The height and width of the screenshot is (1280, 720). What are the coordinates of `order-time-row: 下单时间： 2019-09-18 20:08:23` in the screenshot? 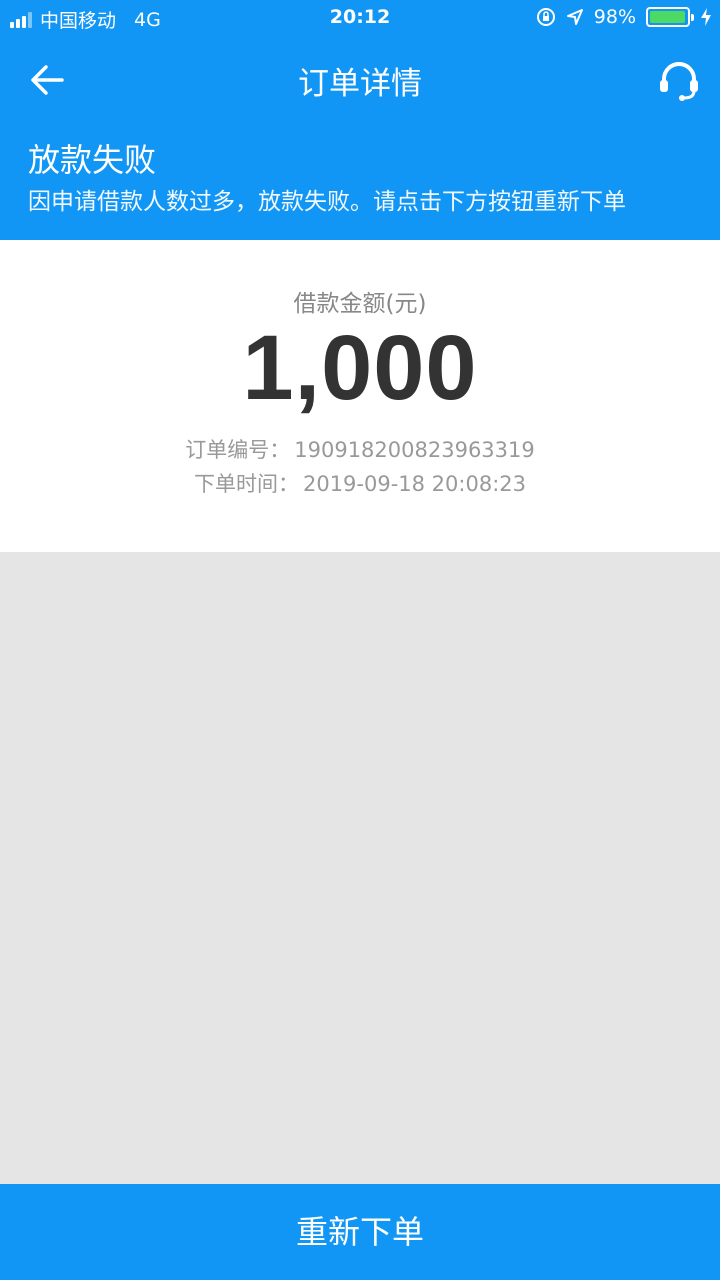 It's located at (360, 483).